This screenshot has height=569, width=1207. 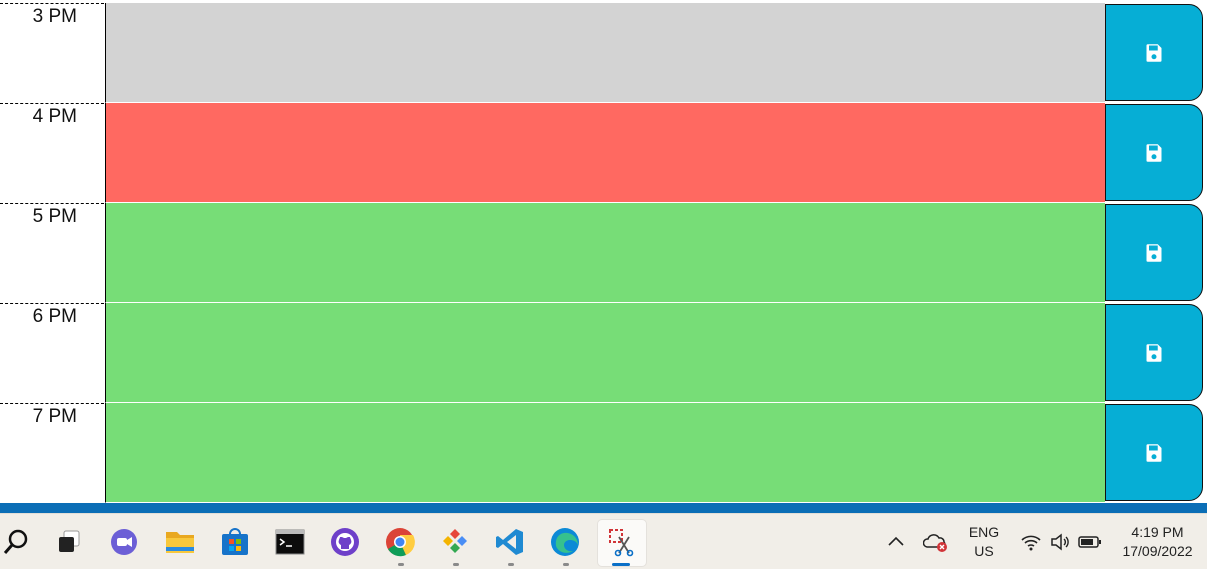 I want to click on battery-icon, so click(x=1090, y=542).